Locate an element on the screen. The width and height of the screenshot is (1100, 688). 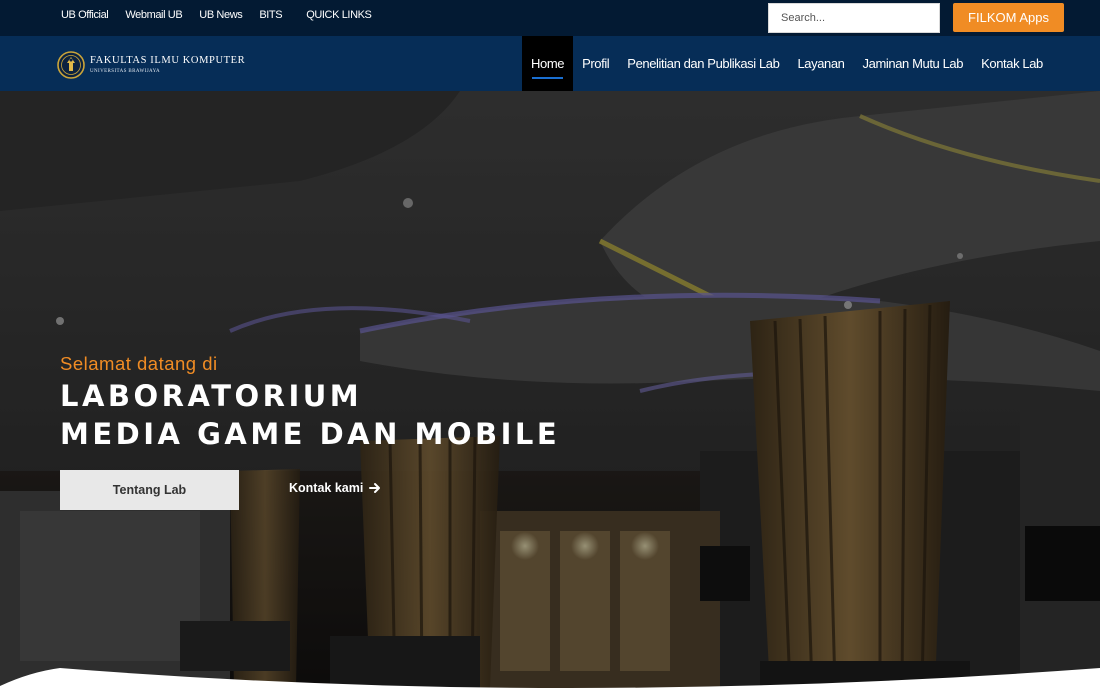
hero-greeting: Selamat datang di is located at coordinates (139, 363).